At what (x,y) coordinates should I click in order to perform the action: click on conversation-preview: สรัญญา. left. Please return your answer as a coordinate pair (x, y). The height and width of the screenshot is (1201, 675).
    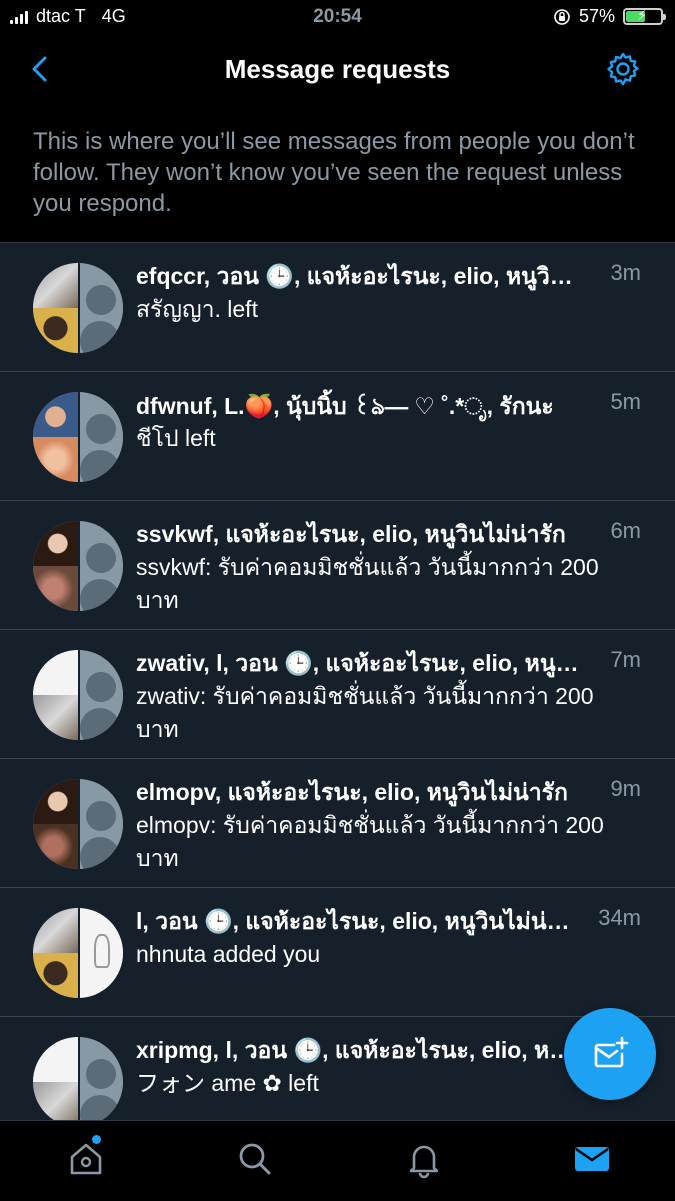
    Looking at the image, I should click on (197, 309).